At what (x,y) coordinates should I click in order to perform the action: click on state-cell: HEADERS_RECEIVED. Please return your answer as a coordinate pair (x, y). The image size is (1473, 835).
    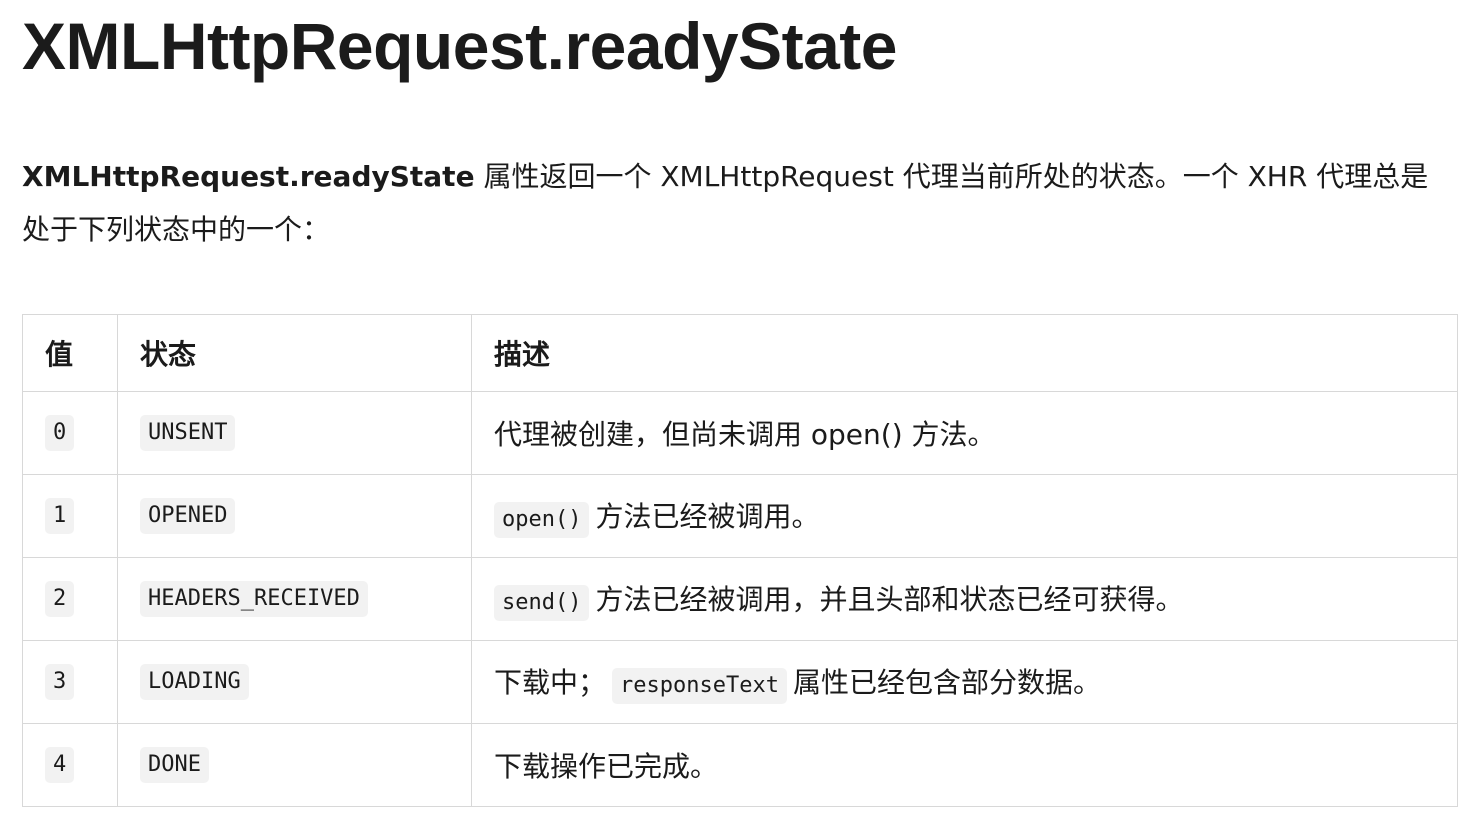
    Looking at the image, I should click on (294, 599).